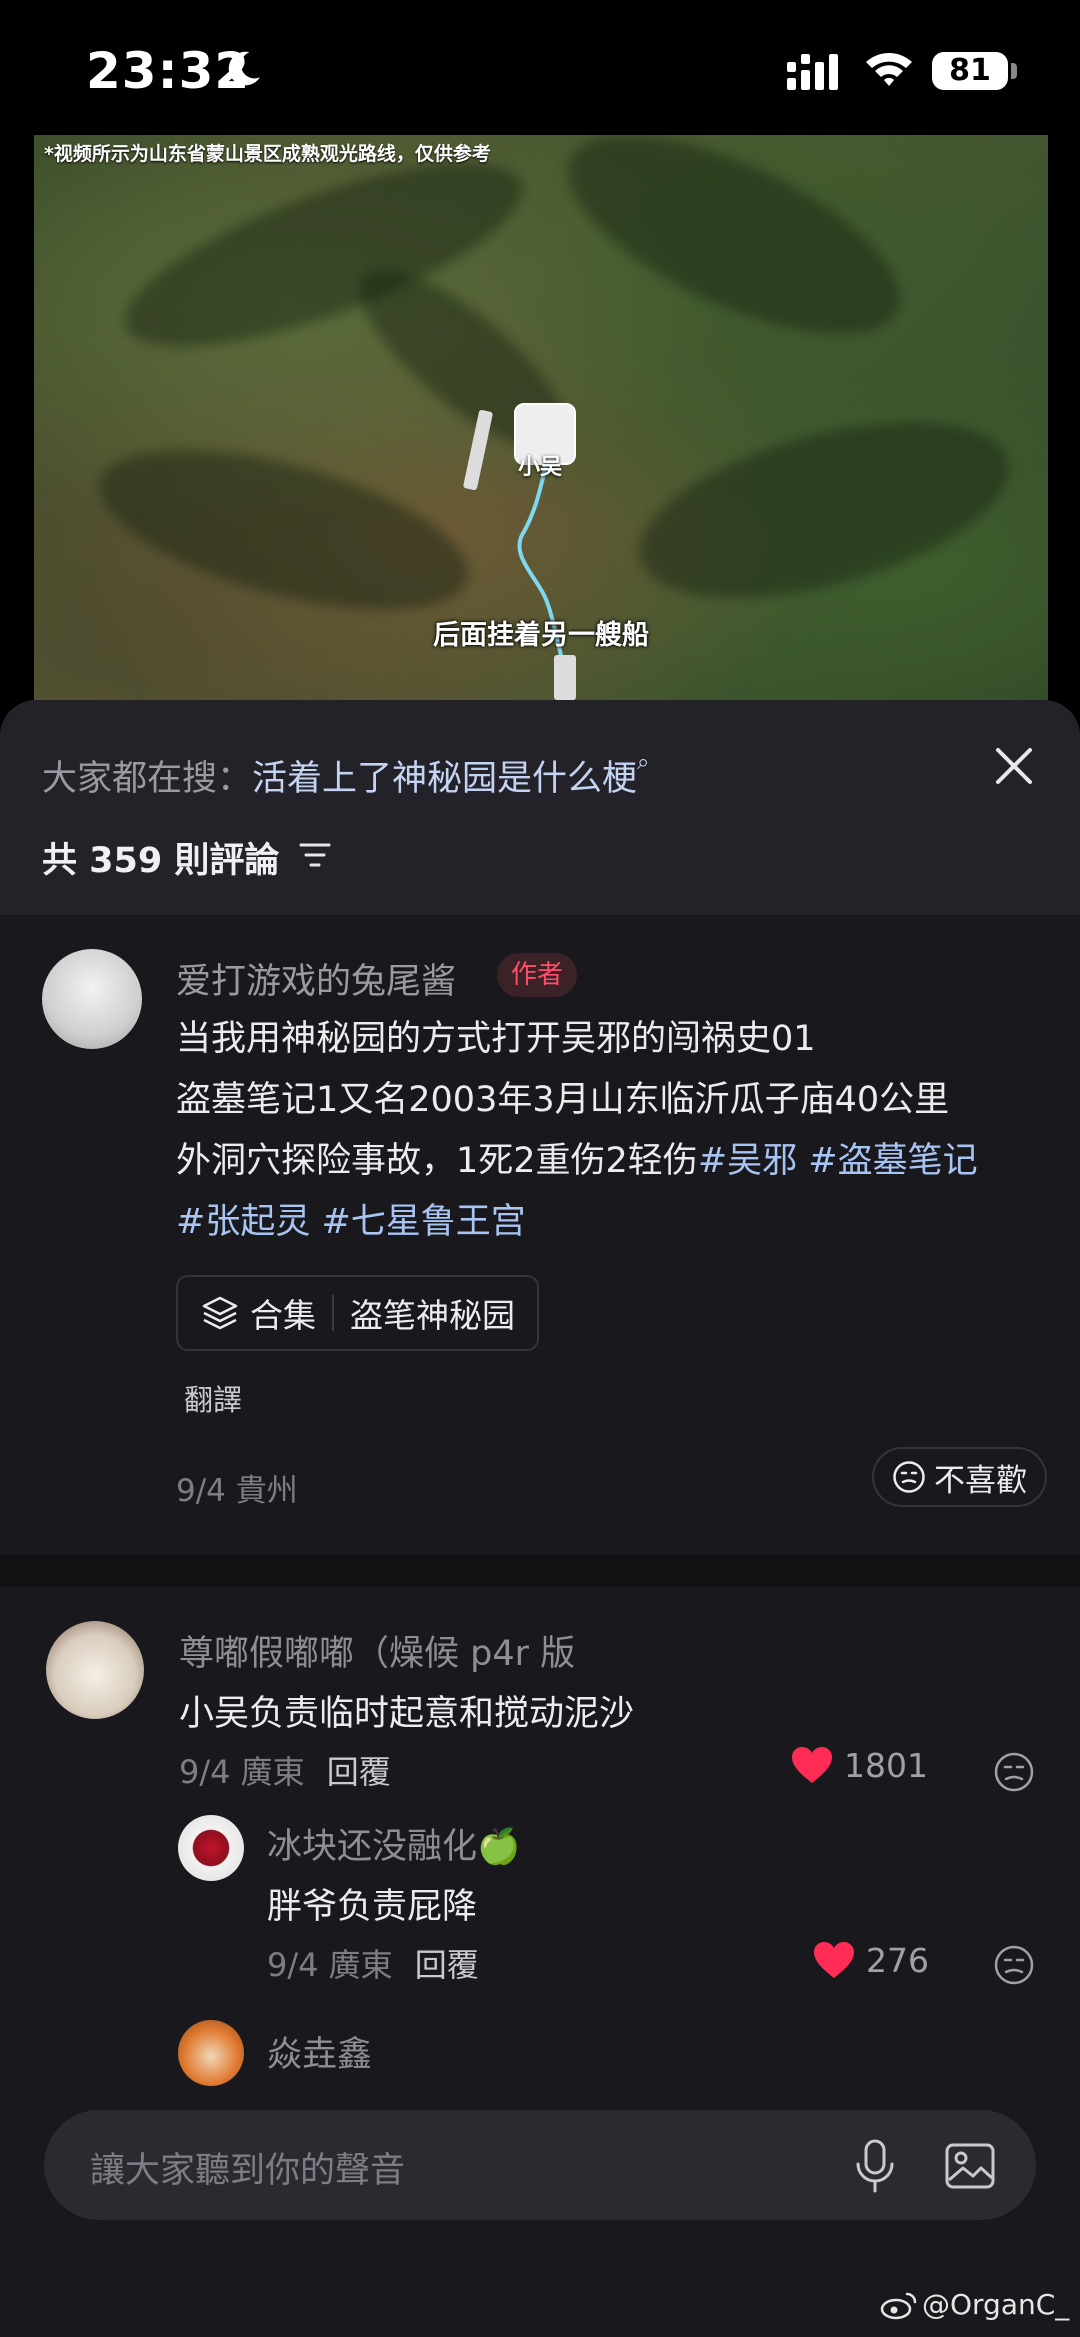 The image size is (1080, 2337). What do you see at coordinates (394, 1843) in the screenshot?
I see `commenter-name: 冰块还没融化🍏` at bounding box center [394, 1843].